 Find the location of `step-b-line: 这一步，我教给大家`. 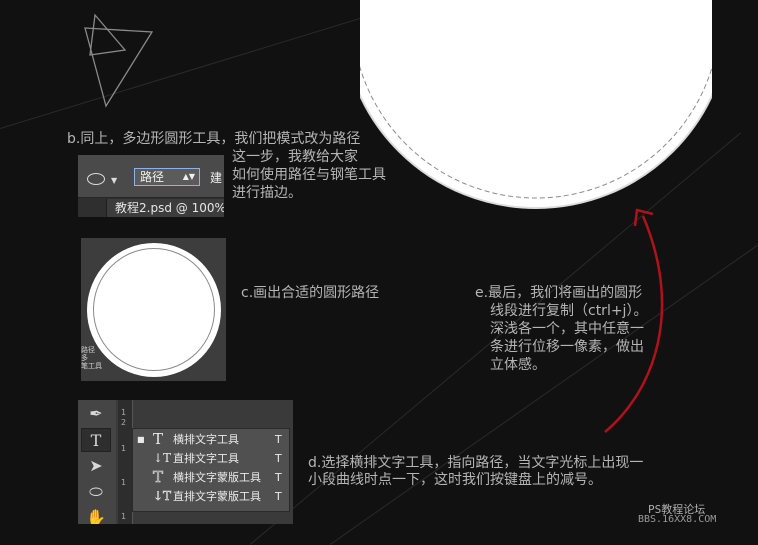

step-b-line: 这一步，我教给大家 is located at coordinates (295, 157).